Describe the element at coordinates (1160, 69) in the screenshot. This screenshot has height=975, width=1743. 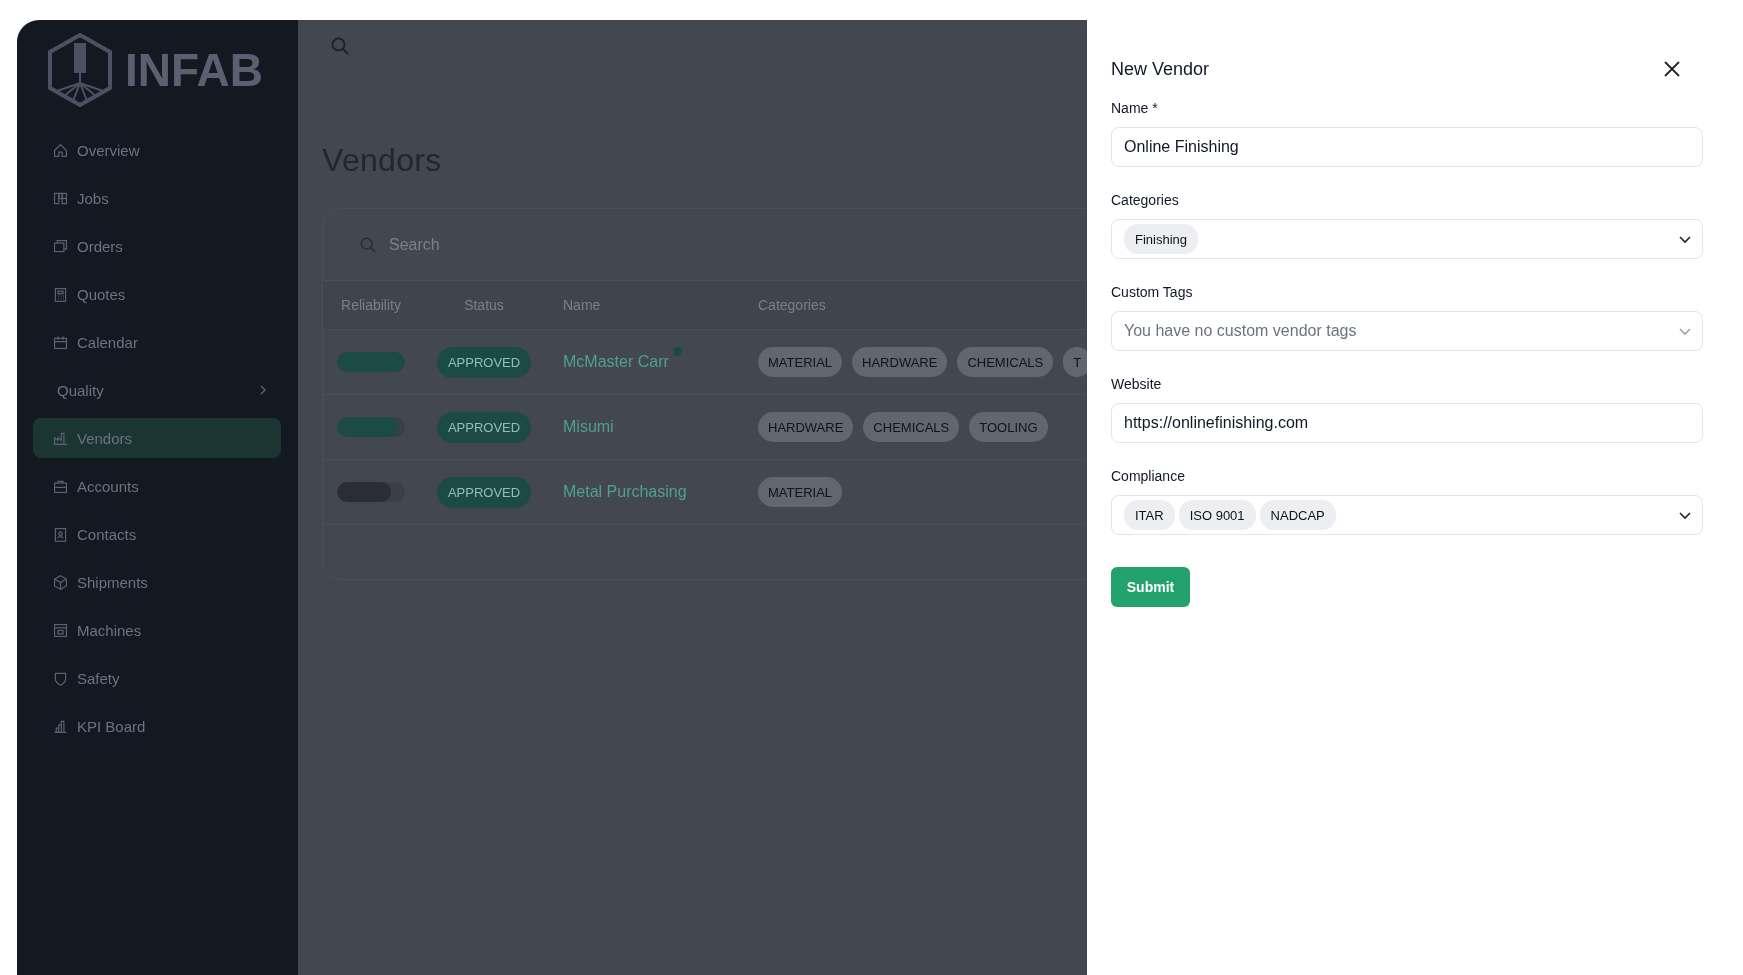
I see `panel-title: New Vendor` at that location.